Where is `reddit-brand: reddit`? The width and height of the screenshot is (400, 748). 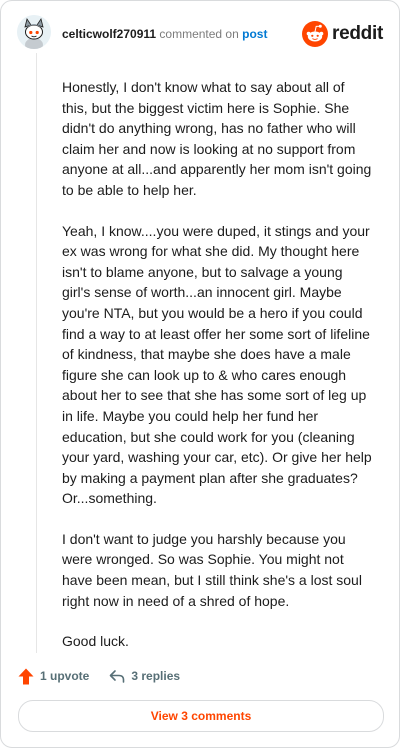
reddit-brand: reddit is located at coordinates (342, 34).